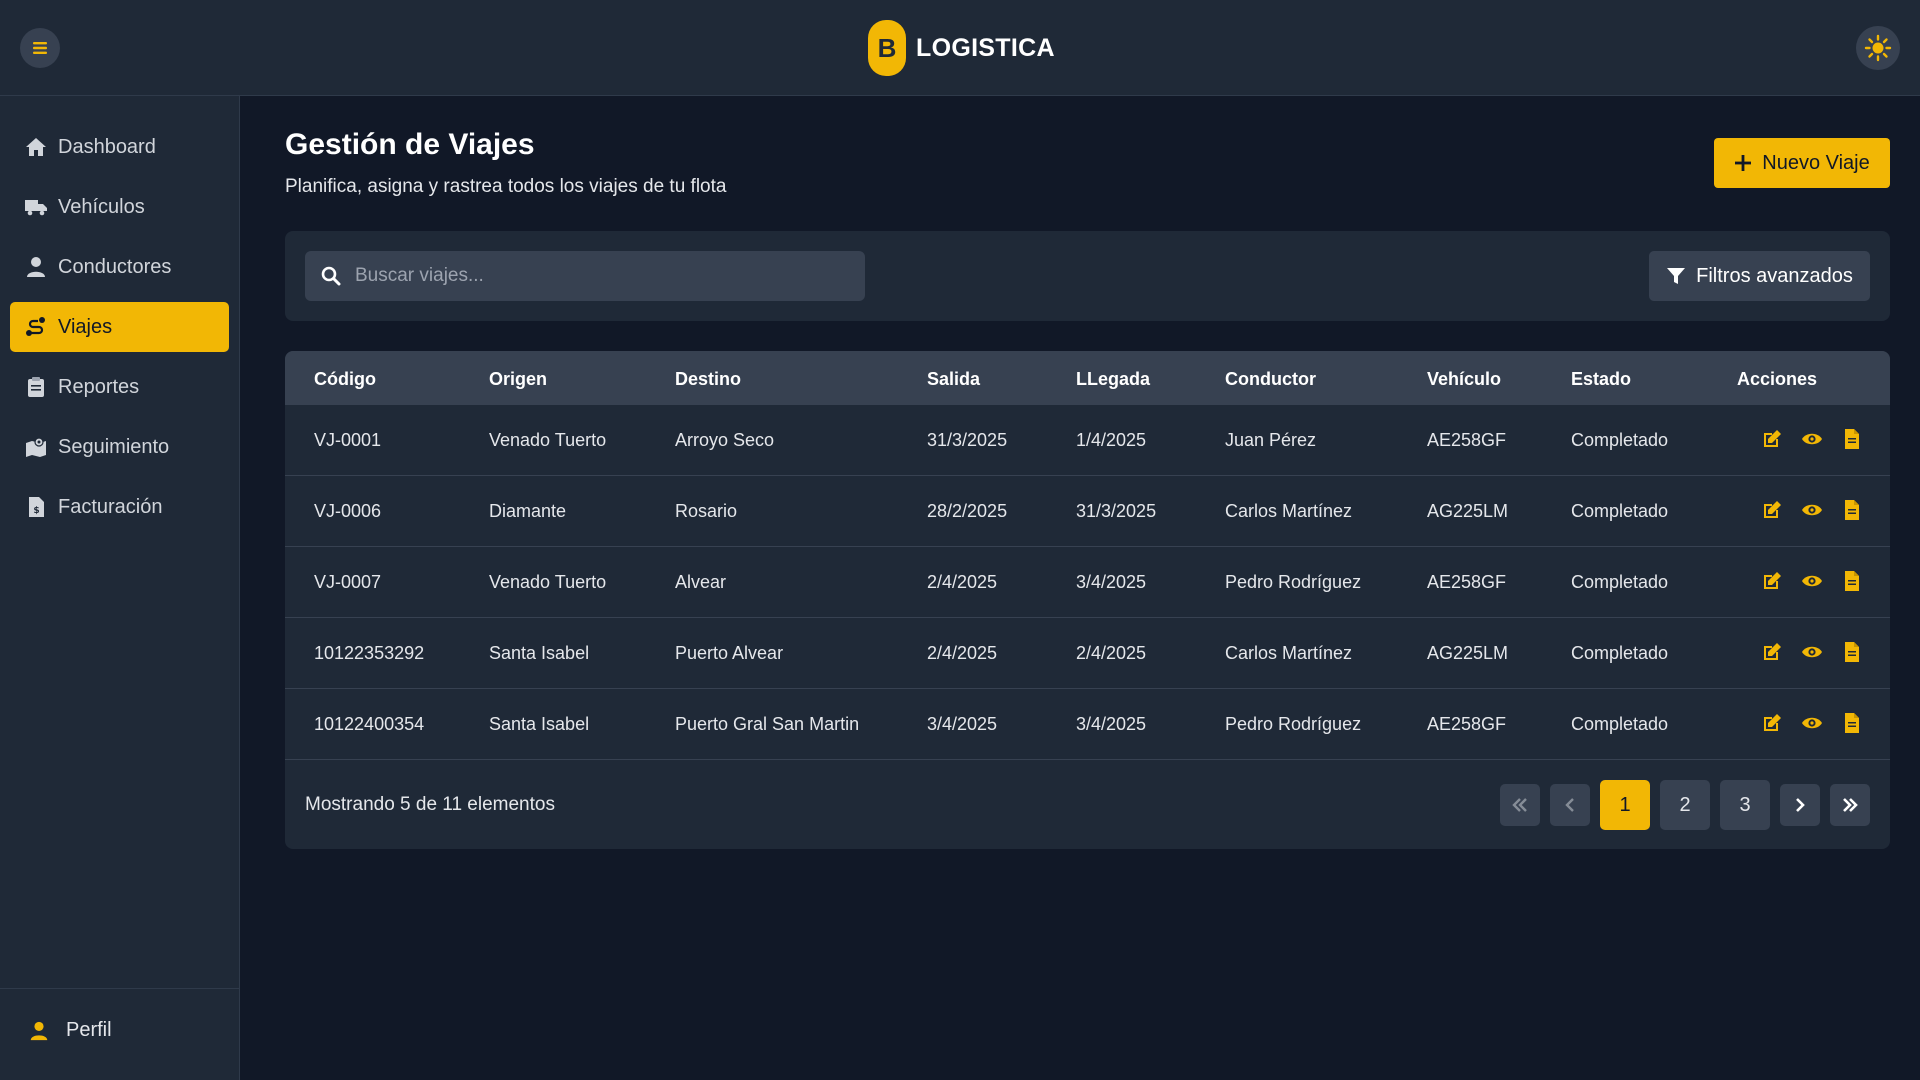 This screenshot has width=1920, height=1080. I want to click on first-page-button, so click(1520, 805).